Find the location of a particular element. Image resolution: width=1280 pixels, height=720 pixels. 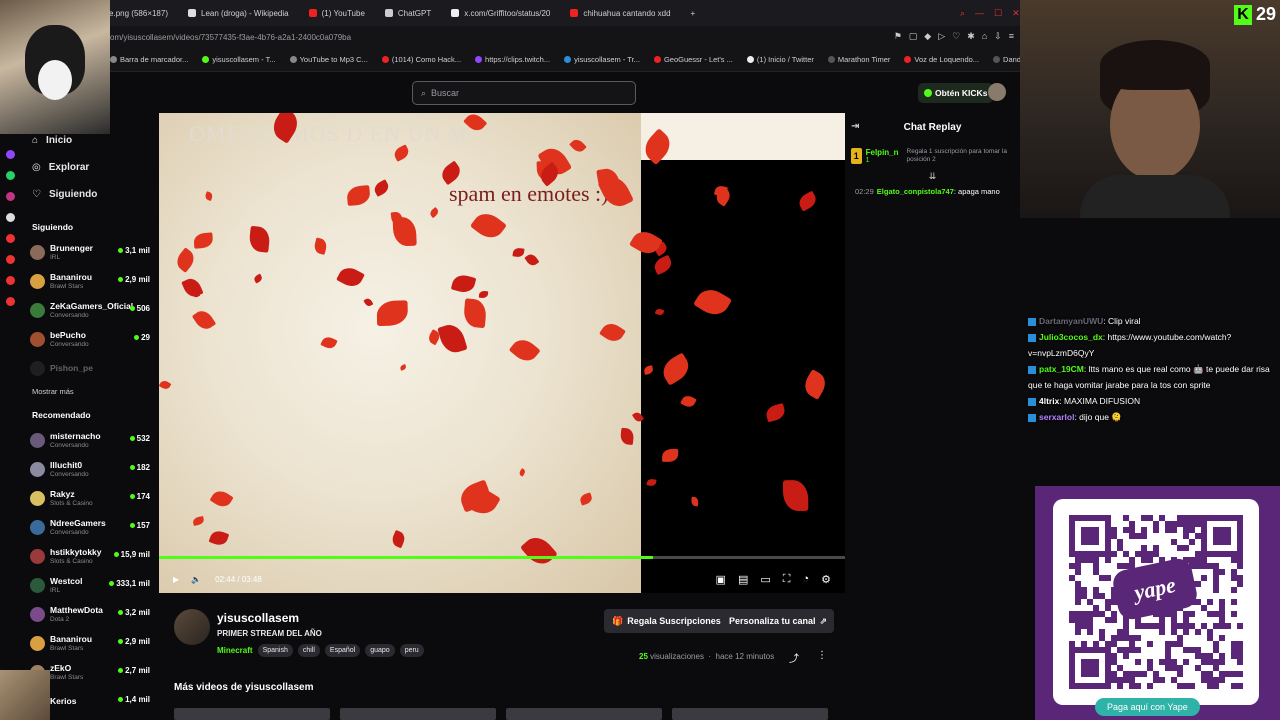

volume-icon: 🔈 is located at coordinates (196, 579).